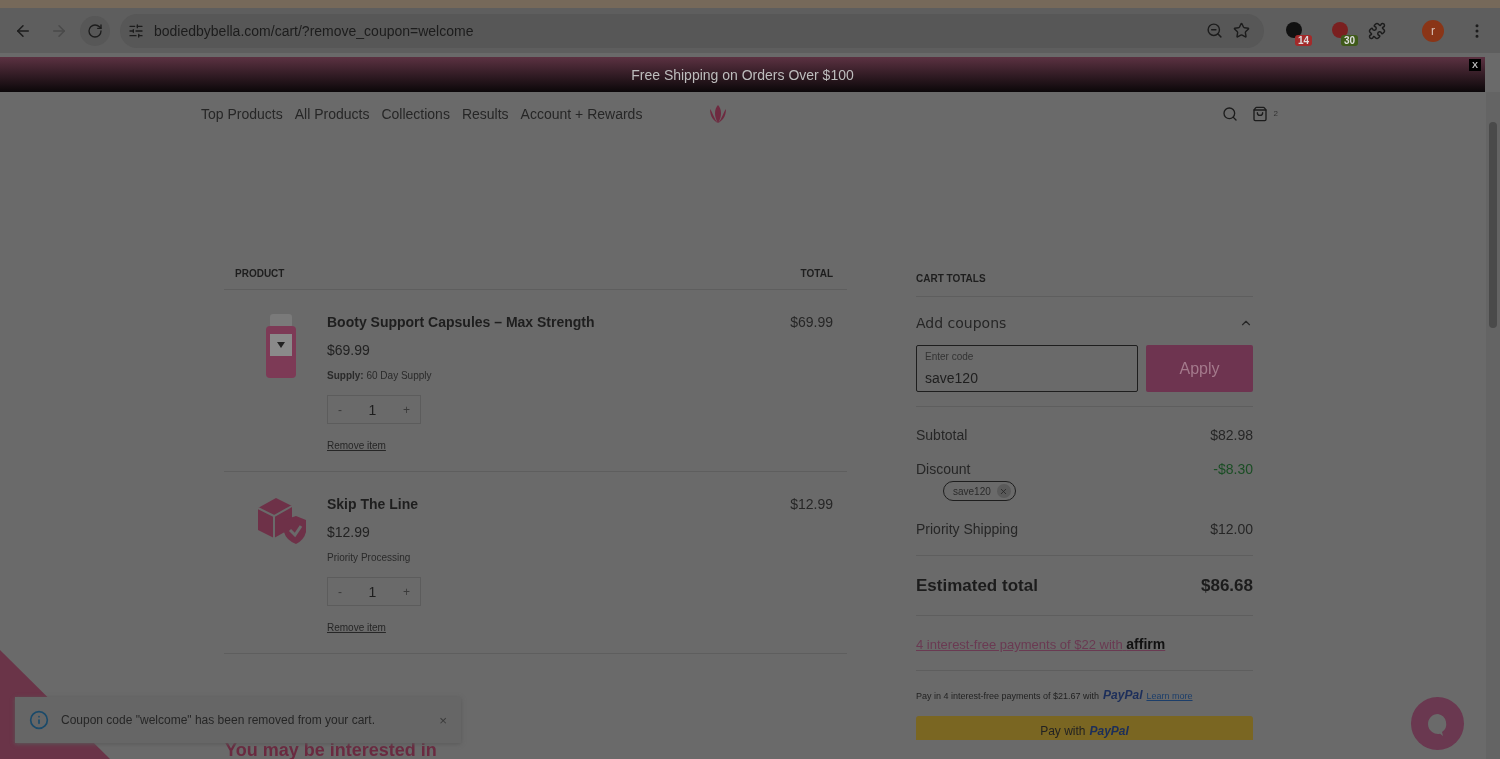  Describe the element at coordinates (369, 557) in the screenshot. I see `product-option: Priority Processing` at that location.